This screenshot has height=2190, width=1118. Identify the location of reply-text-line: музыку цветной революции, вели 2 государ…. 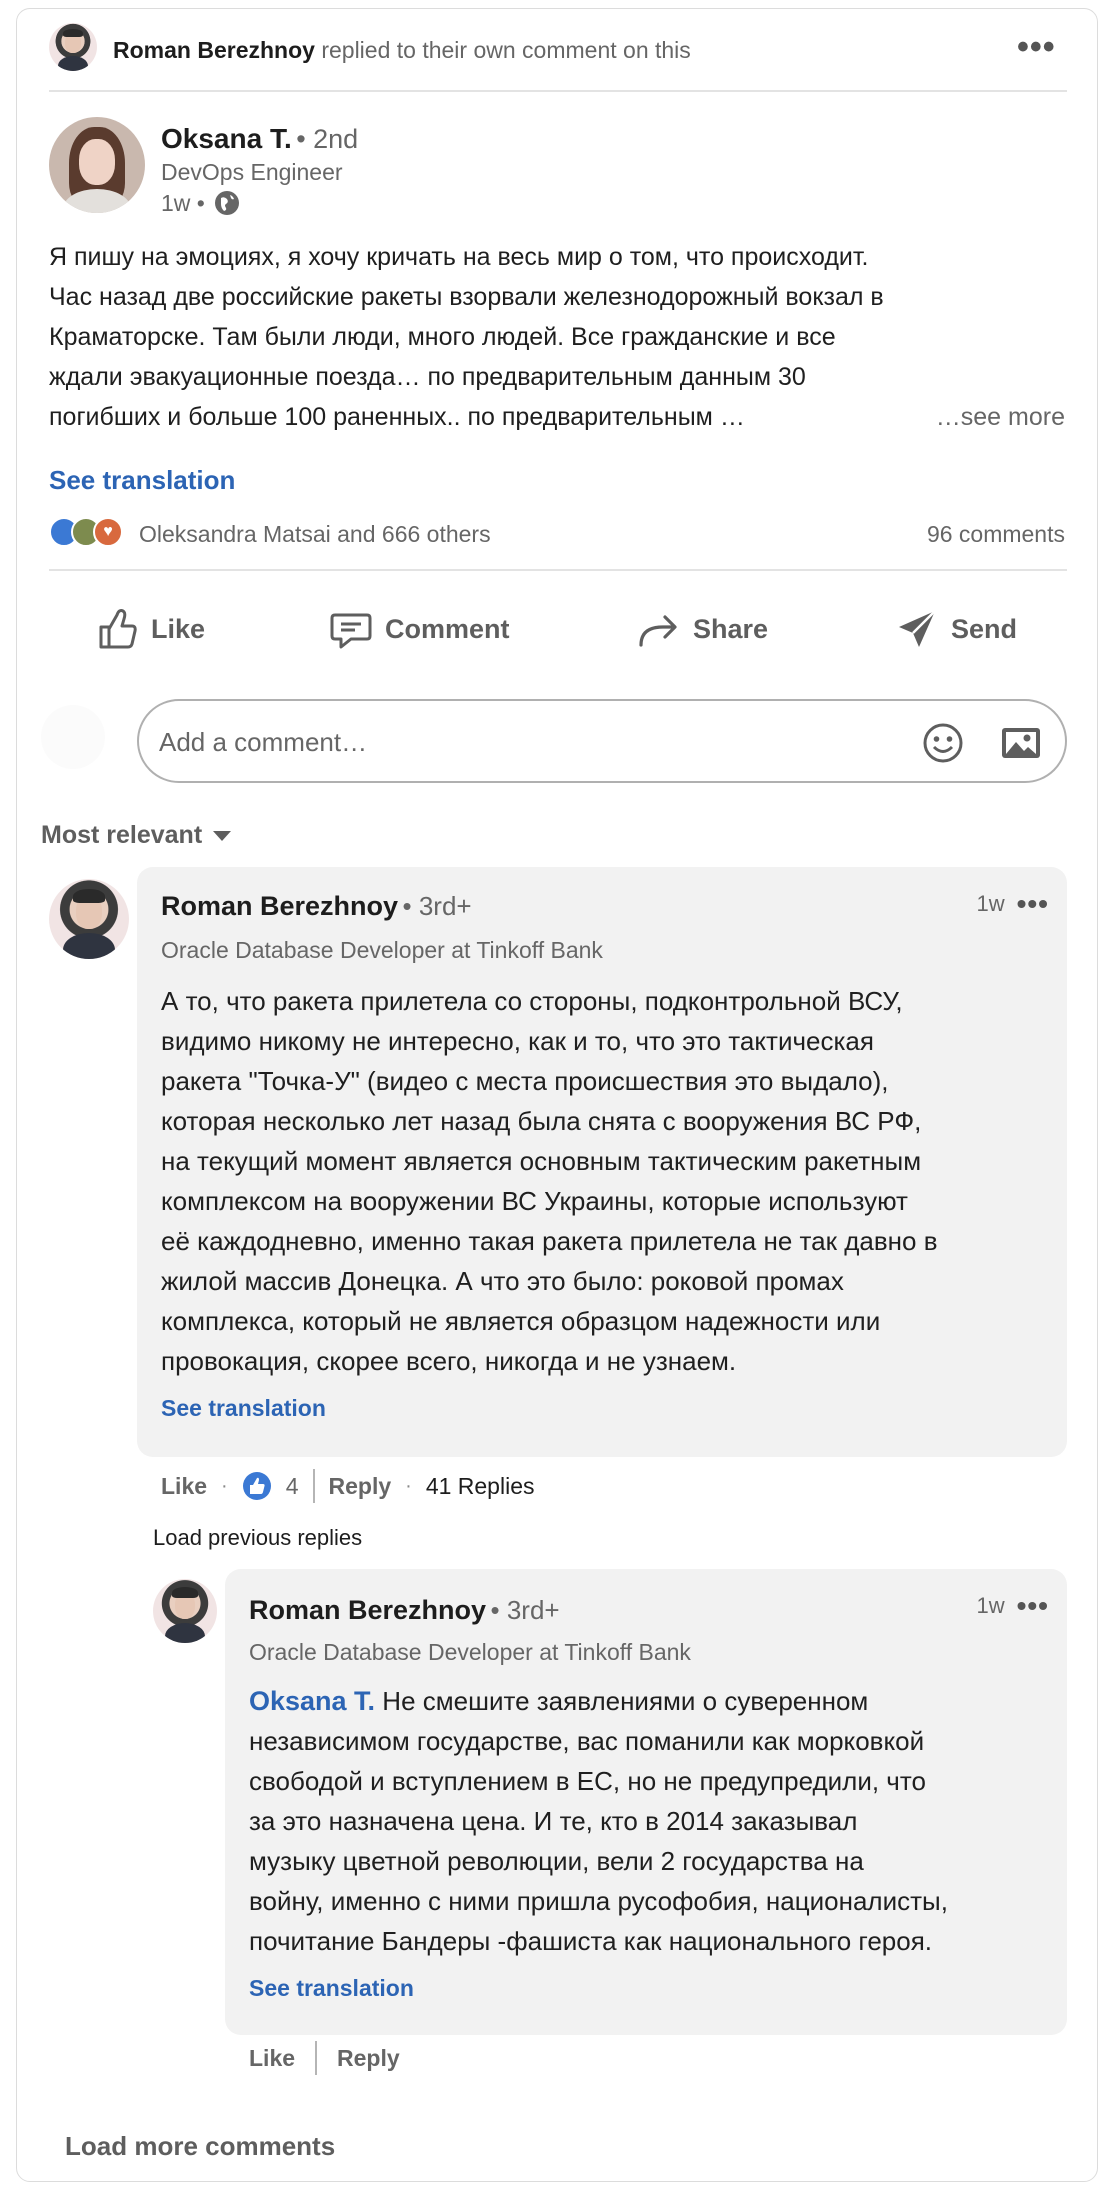
(556, 1861).